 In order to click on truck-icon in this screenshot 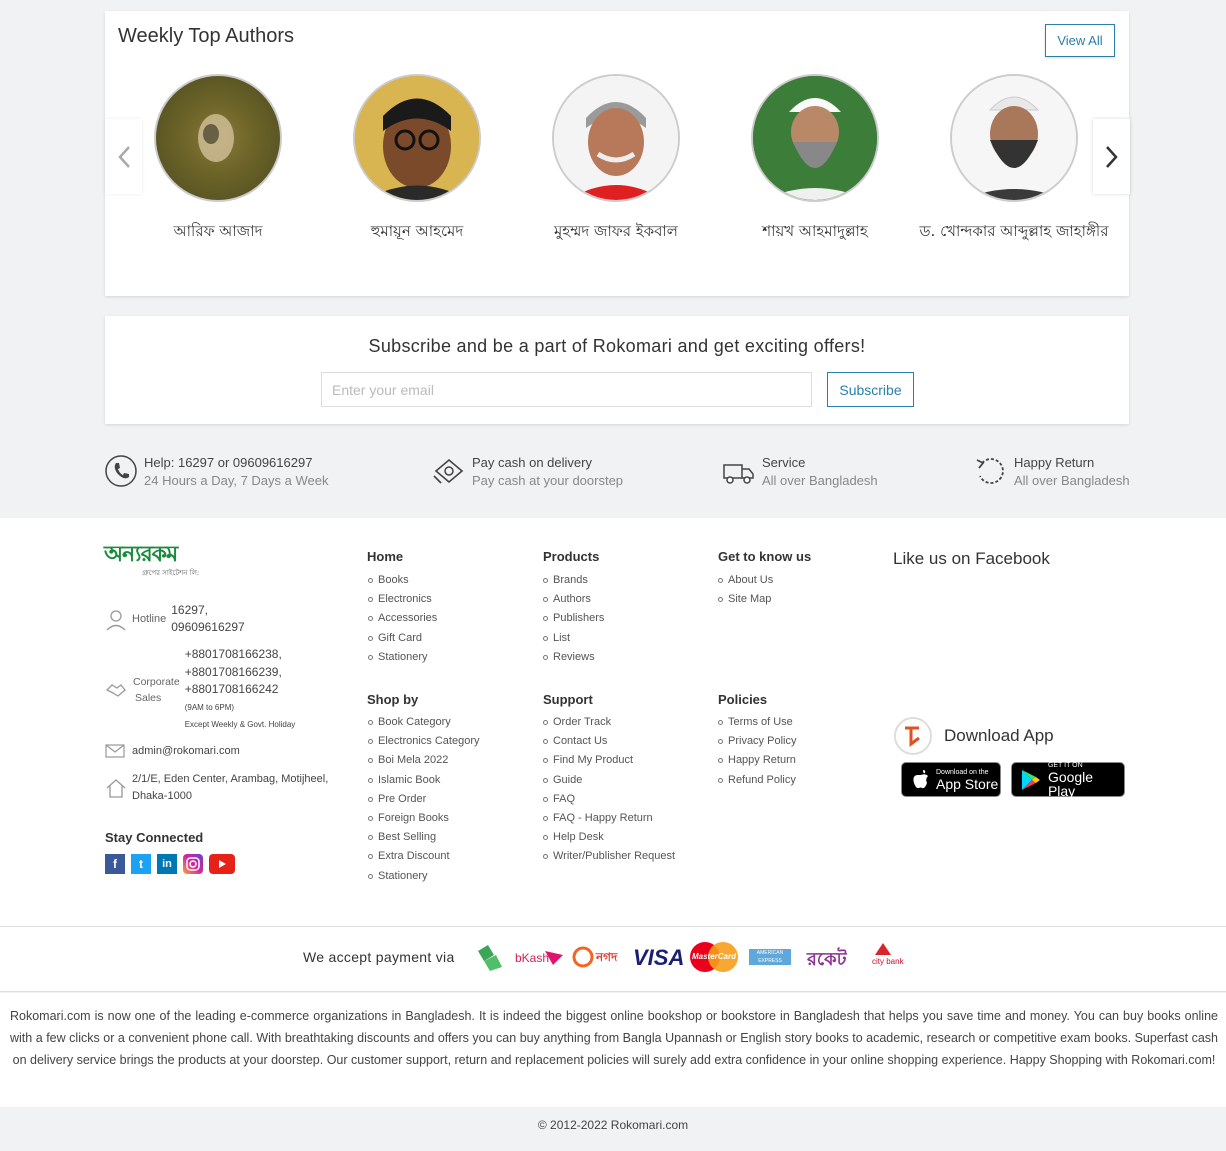, I will do `click(738, 474)`.